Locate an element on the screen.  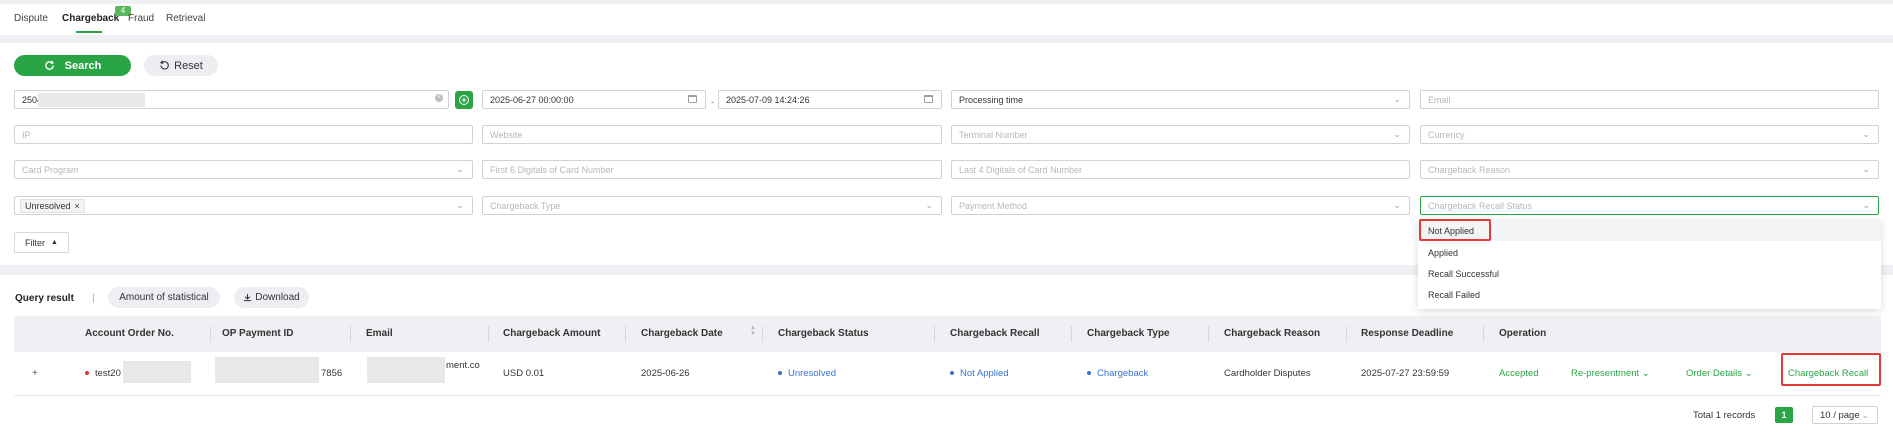
tab-chargeback: Chargeback is located at coordinates (90, 18).